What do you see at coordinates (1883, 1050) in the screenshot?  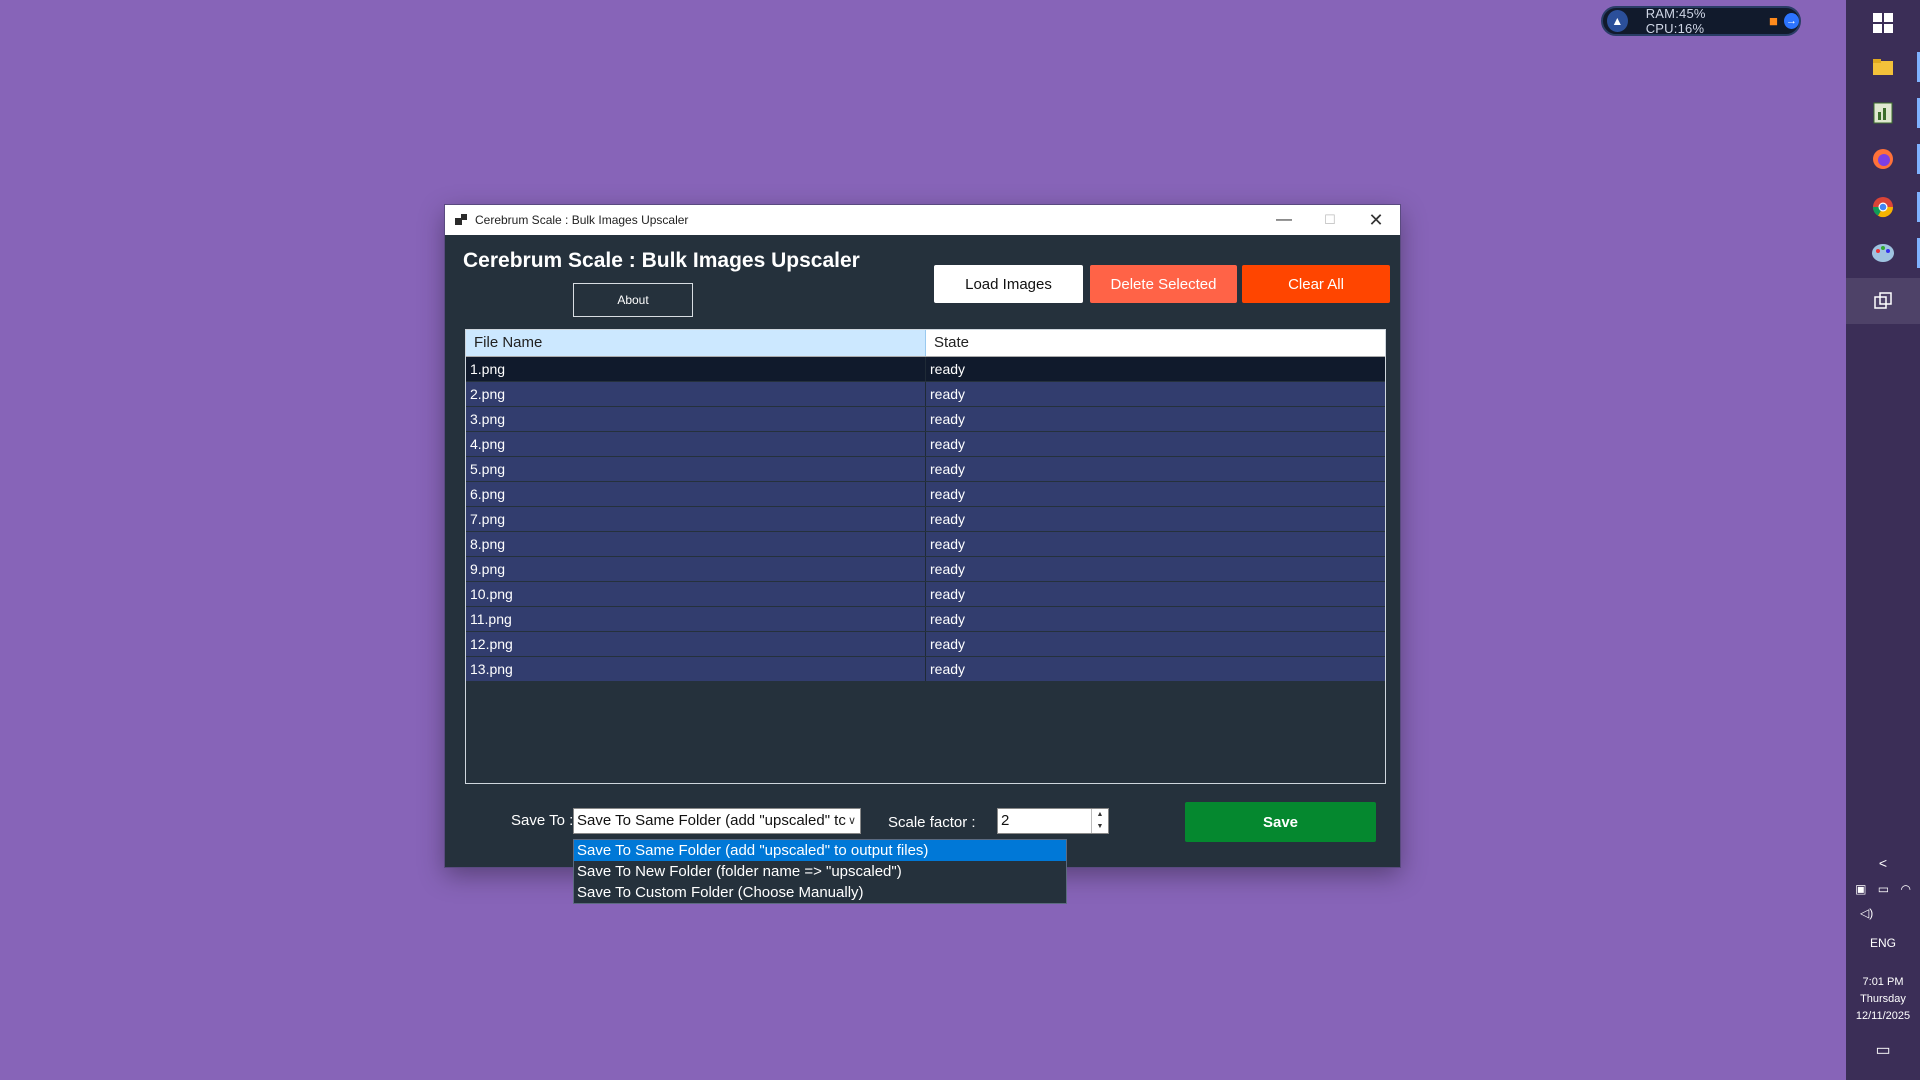 I see `notification-icon: ▭` at bounding box center [1883, 1050].